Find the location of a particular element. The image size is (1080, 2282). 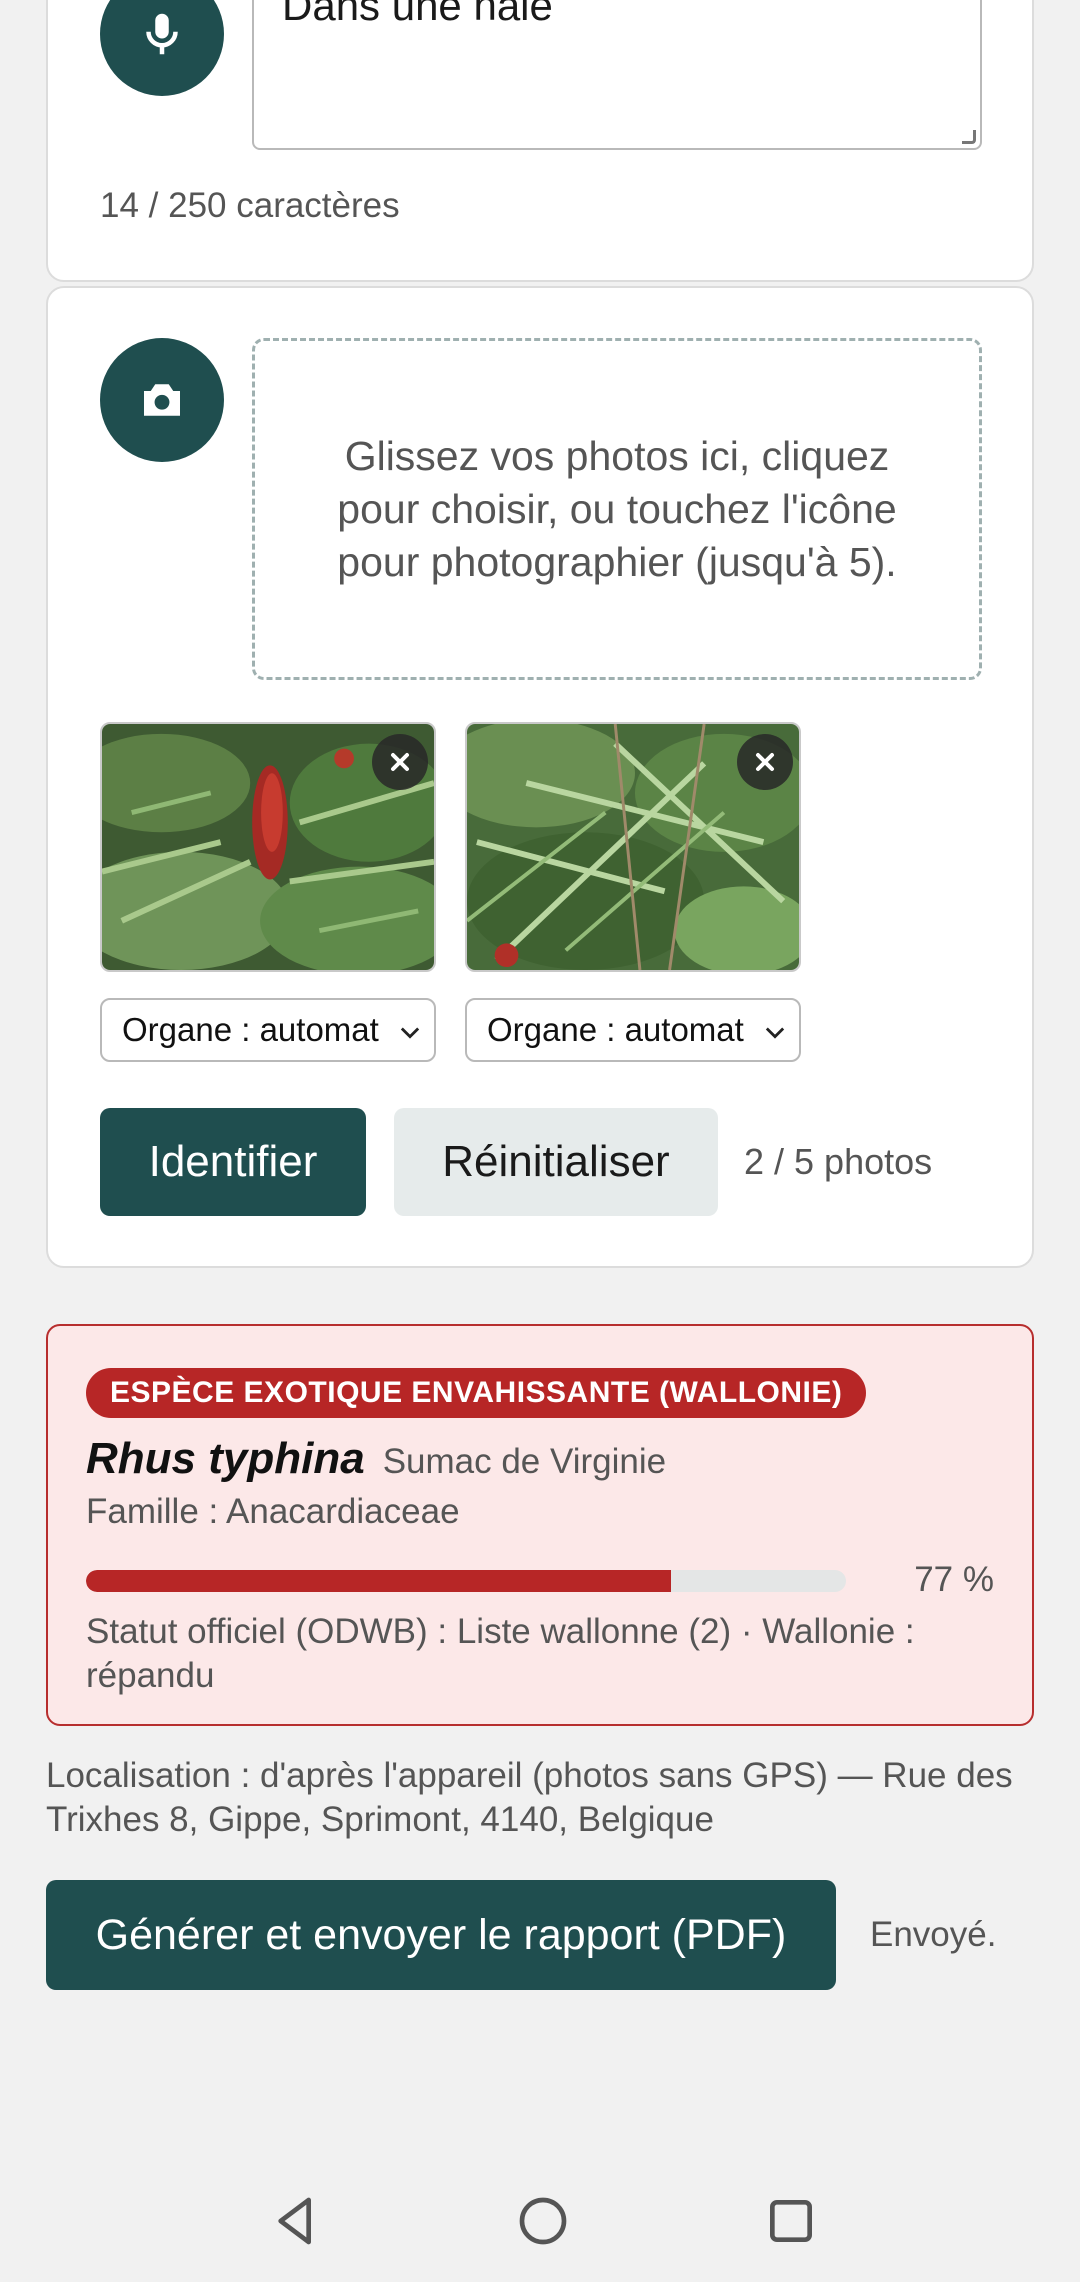

confidence-bar-fill is located at coordinates (379, 1581).